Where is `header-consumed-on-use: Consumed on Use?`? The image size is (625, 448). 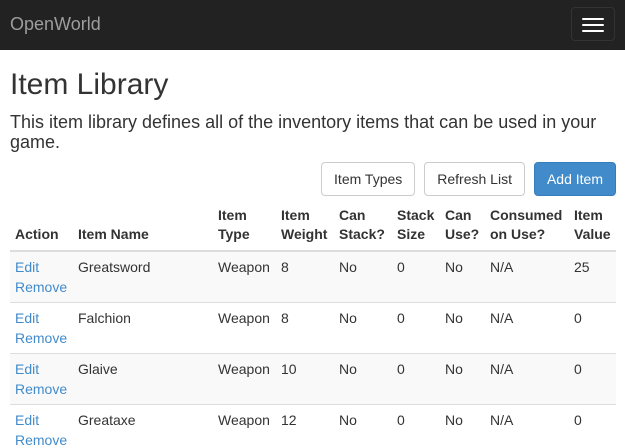 header-consumed-on-use: Consumed on Use? is located at coordinates (527, 226).